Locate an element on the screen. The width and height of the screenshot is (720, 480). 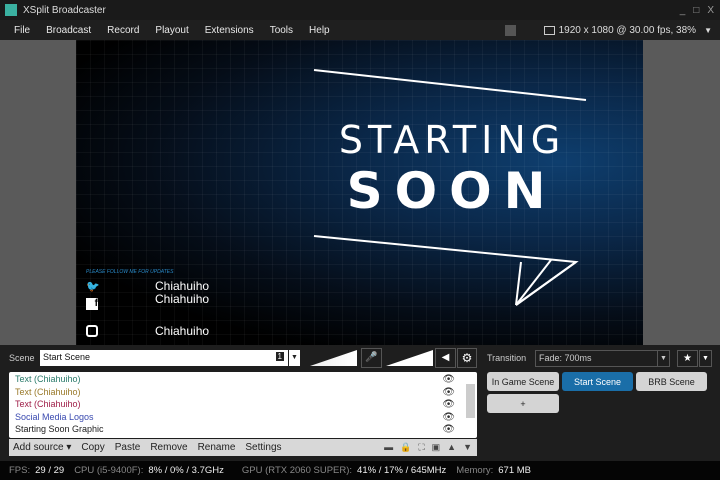
source-item: Starting Soon Graphic 👁 is located at coordinates (243, 430).